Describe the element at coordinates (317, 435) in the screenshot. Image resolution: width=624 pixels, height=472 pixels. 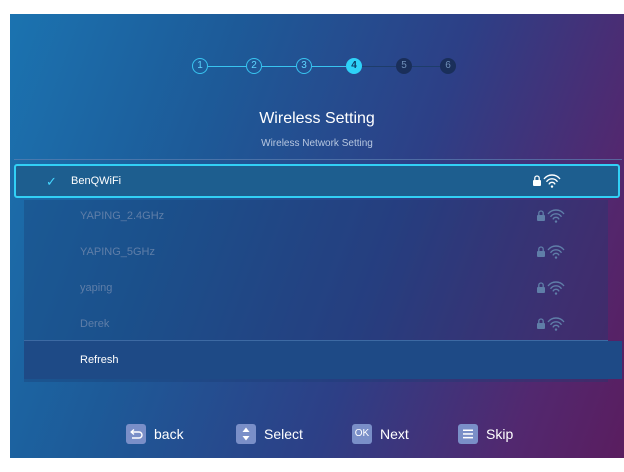
I see `remote-hint-bar: back Select OK Next Skip` at that location.